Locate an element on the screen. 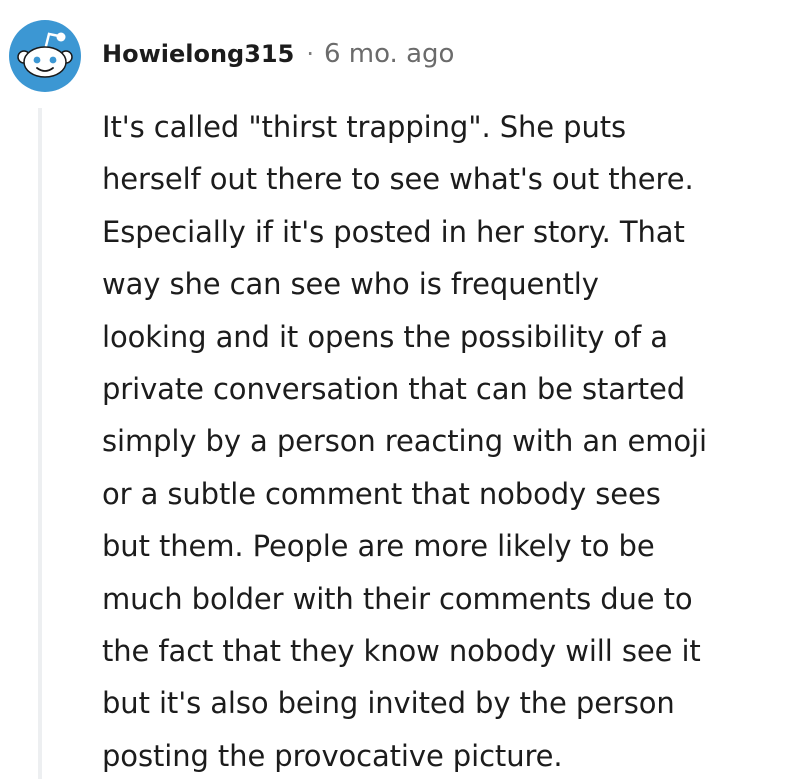 The height and width of the screenshot is (782, 795). comment-timestamp: 6 mo. ago is located at coordinates (389, 54).